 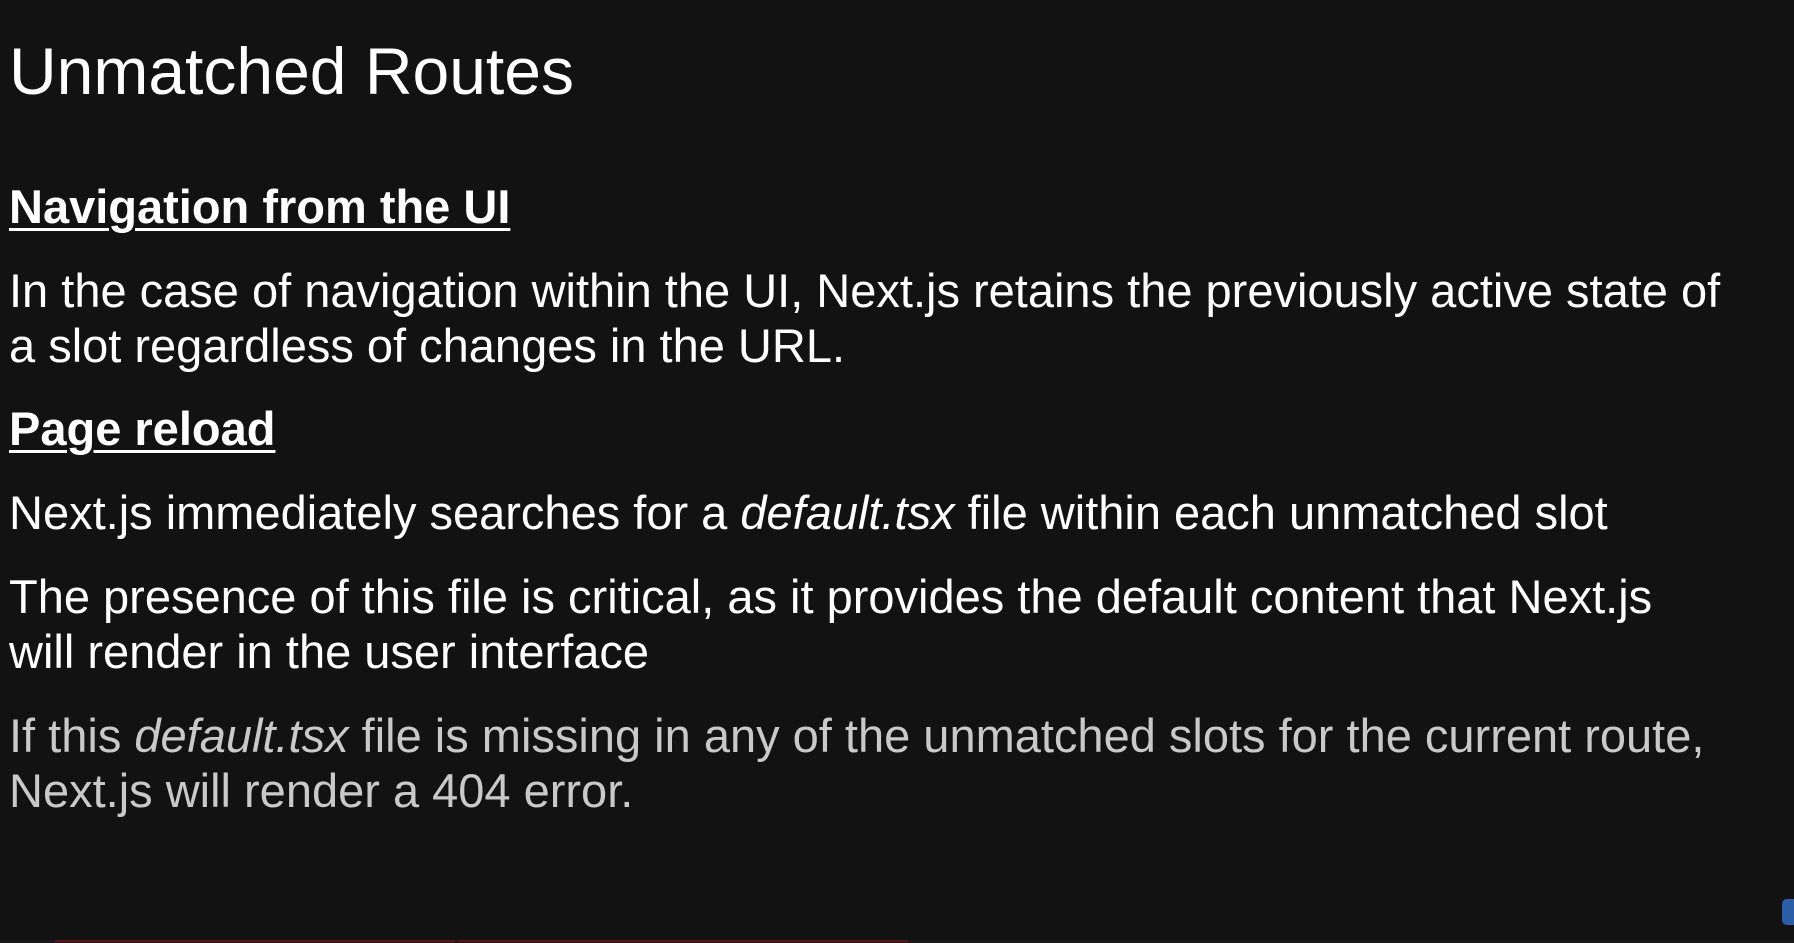 I want to click on paragraph-line: a slot regardless of changes in the URL., so click(x=427, y=346).